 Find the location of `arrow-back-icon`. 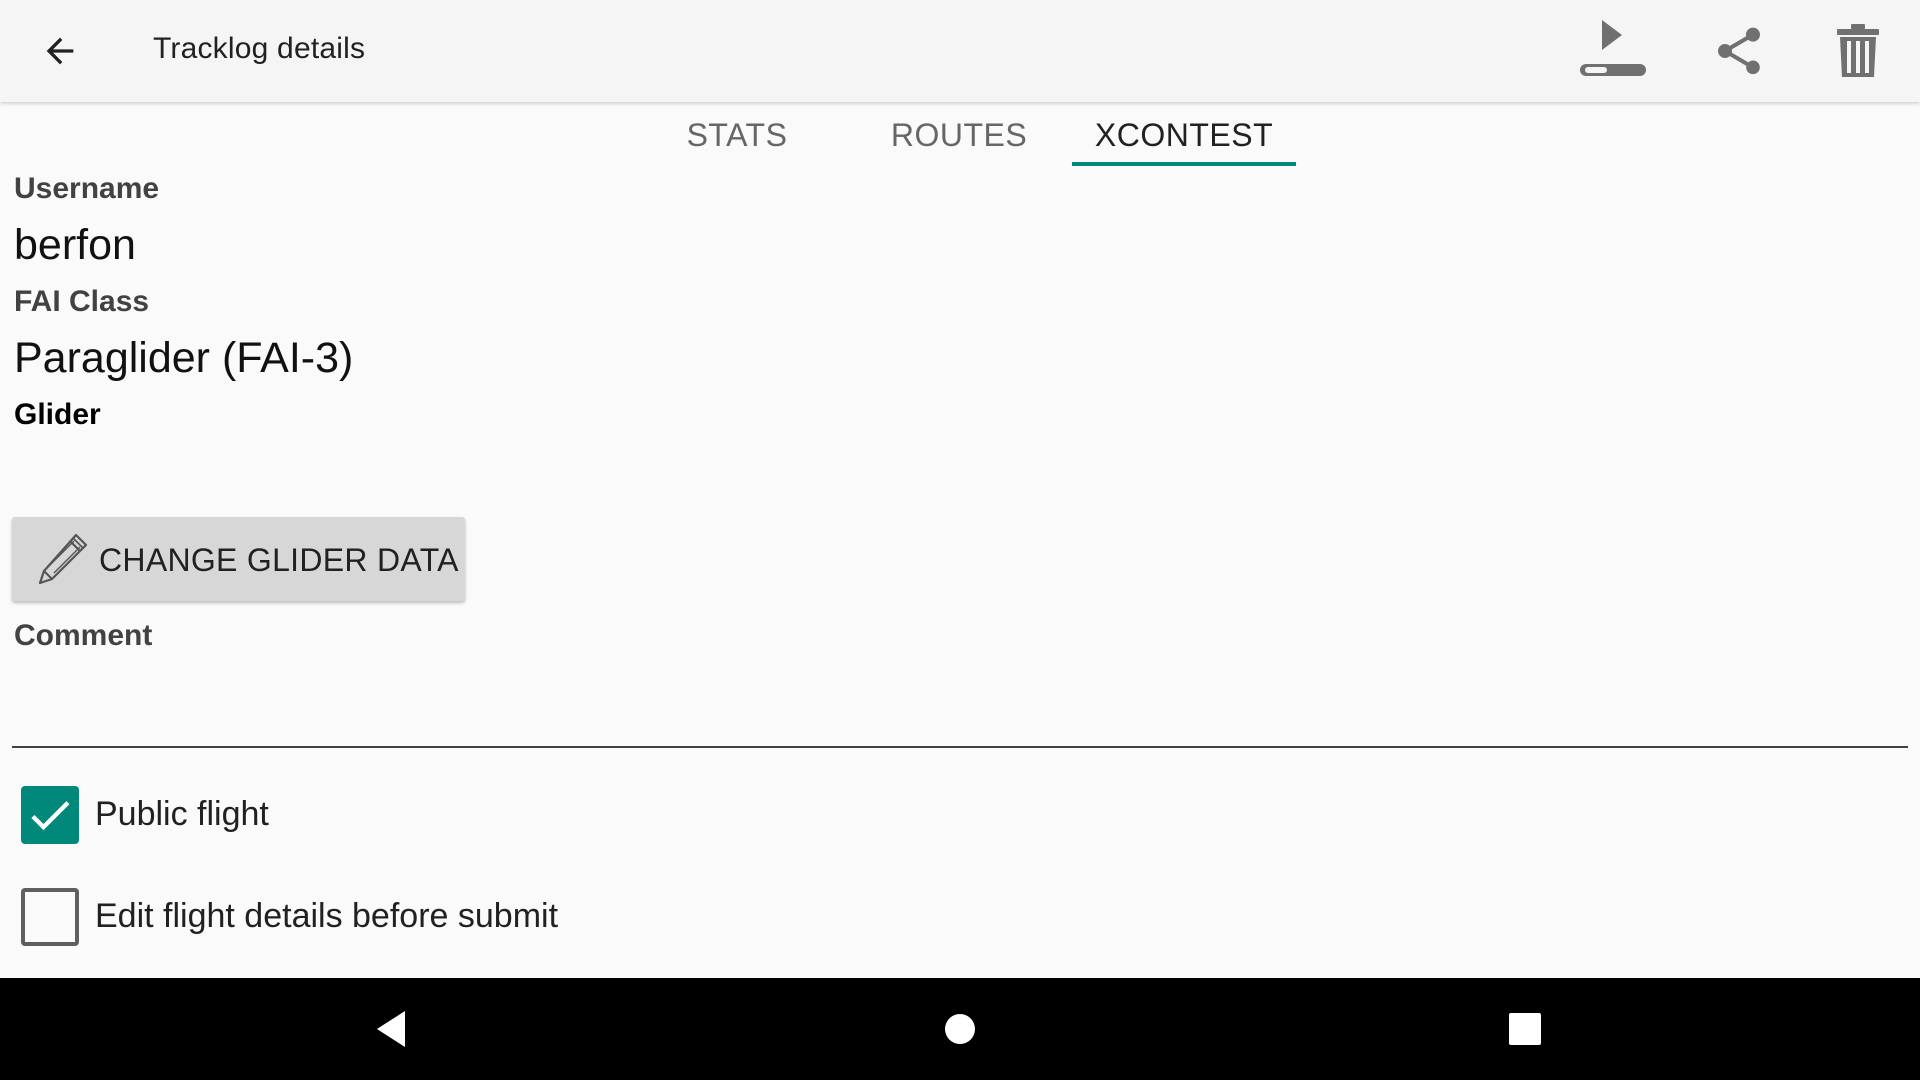

arrow-back-icon is located at coordinates (60, 51).